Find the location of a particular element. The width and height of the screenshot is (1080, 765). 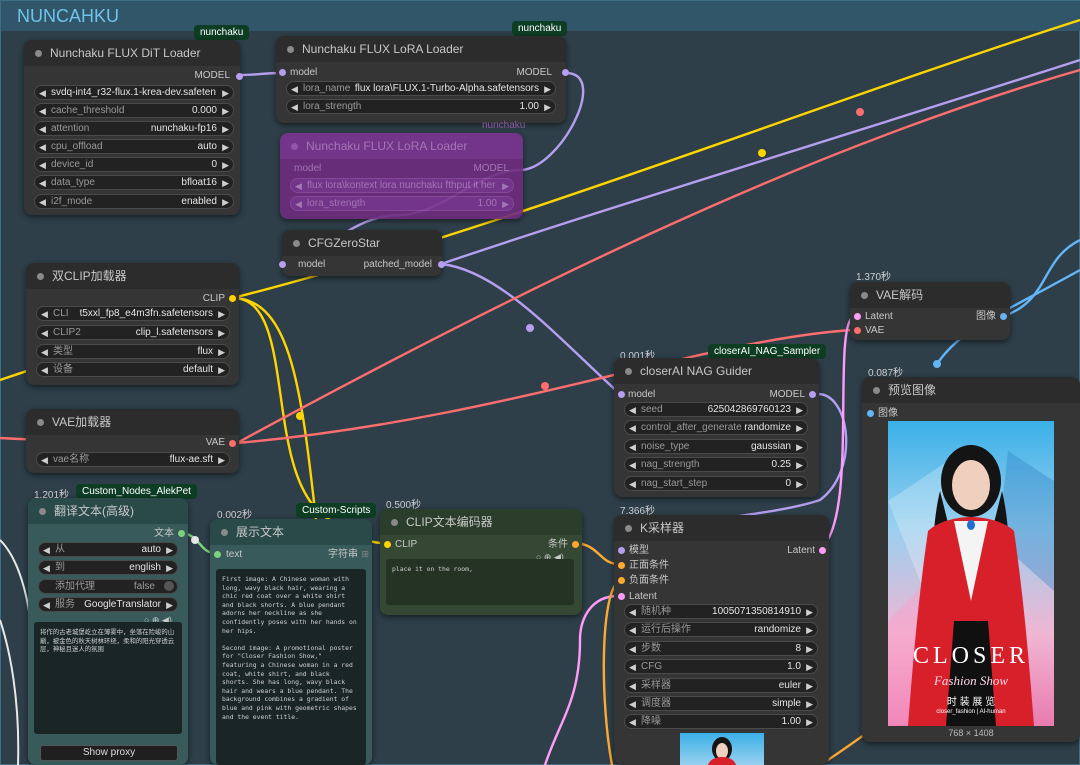

nag-in-socket is located at coordinates (621, 394).